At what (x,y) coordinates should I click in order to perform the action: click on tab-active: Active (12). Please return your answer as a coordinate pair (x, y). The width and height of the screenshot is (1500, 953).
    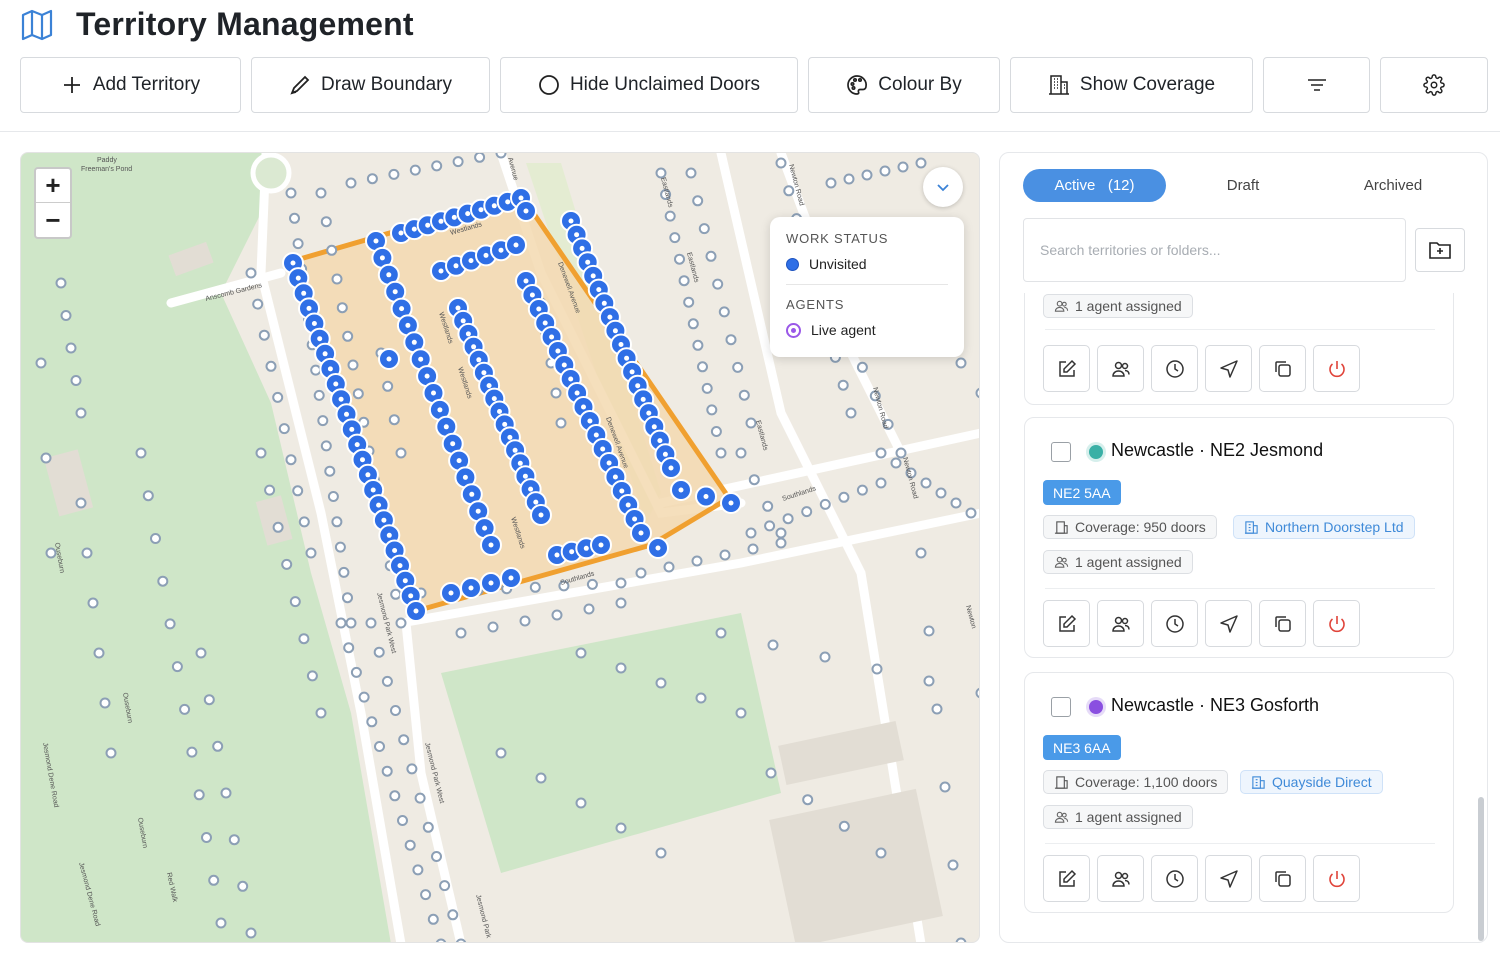
    Looking at the image, I should click on (1094, 185).